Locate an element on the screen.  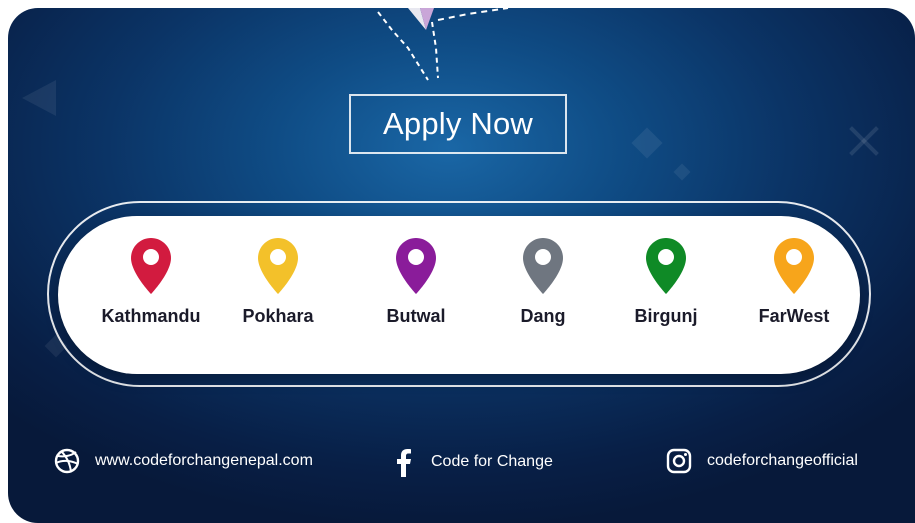
location-label: Pokhara is located at coordinates (278, 316).